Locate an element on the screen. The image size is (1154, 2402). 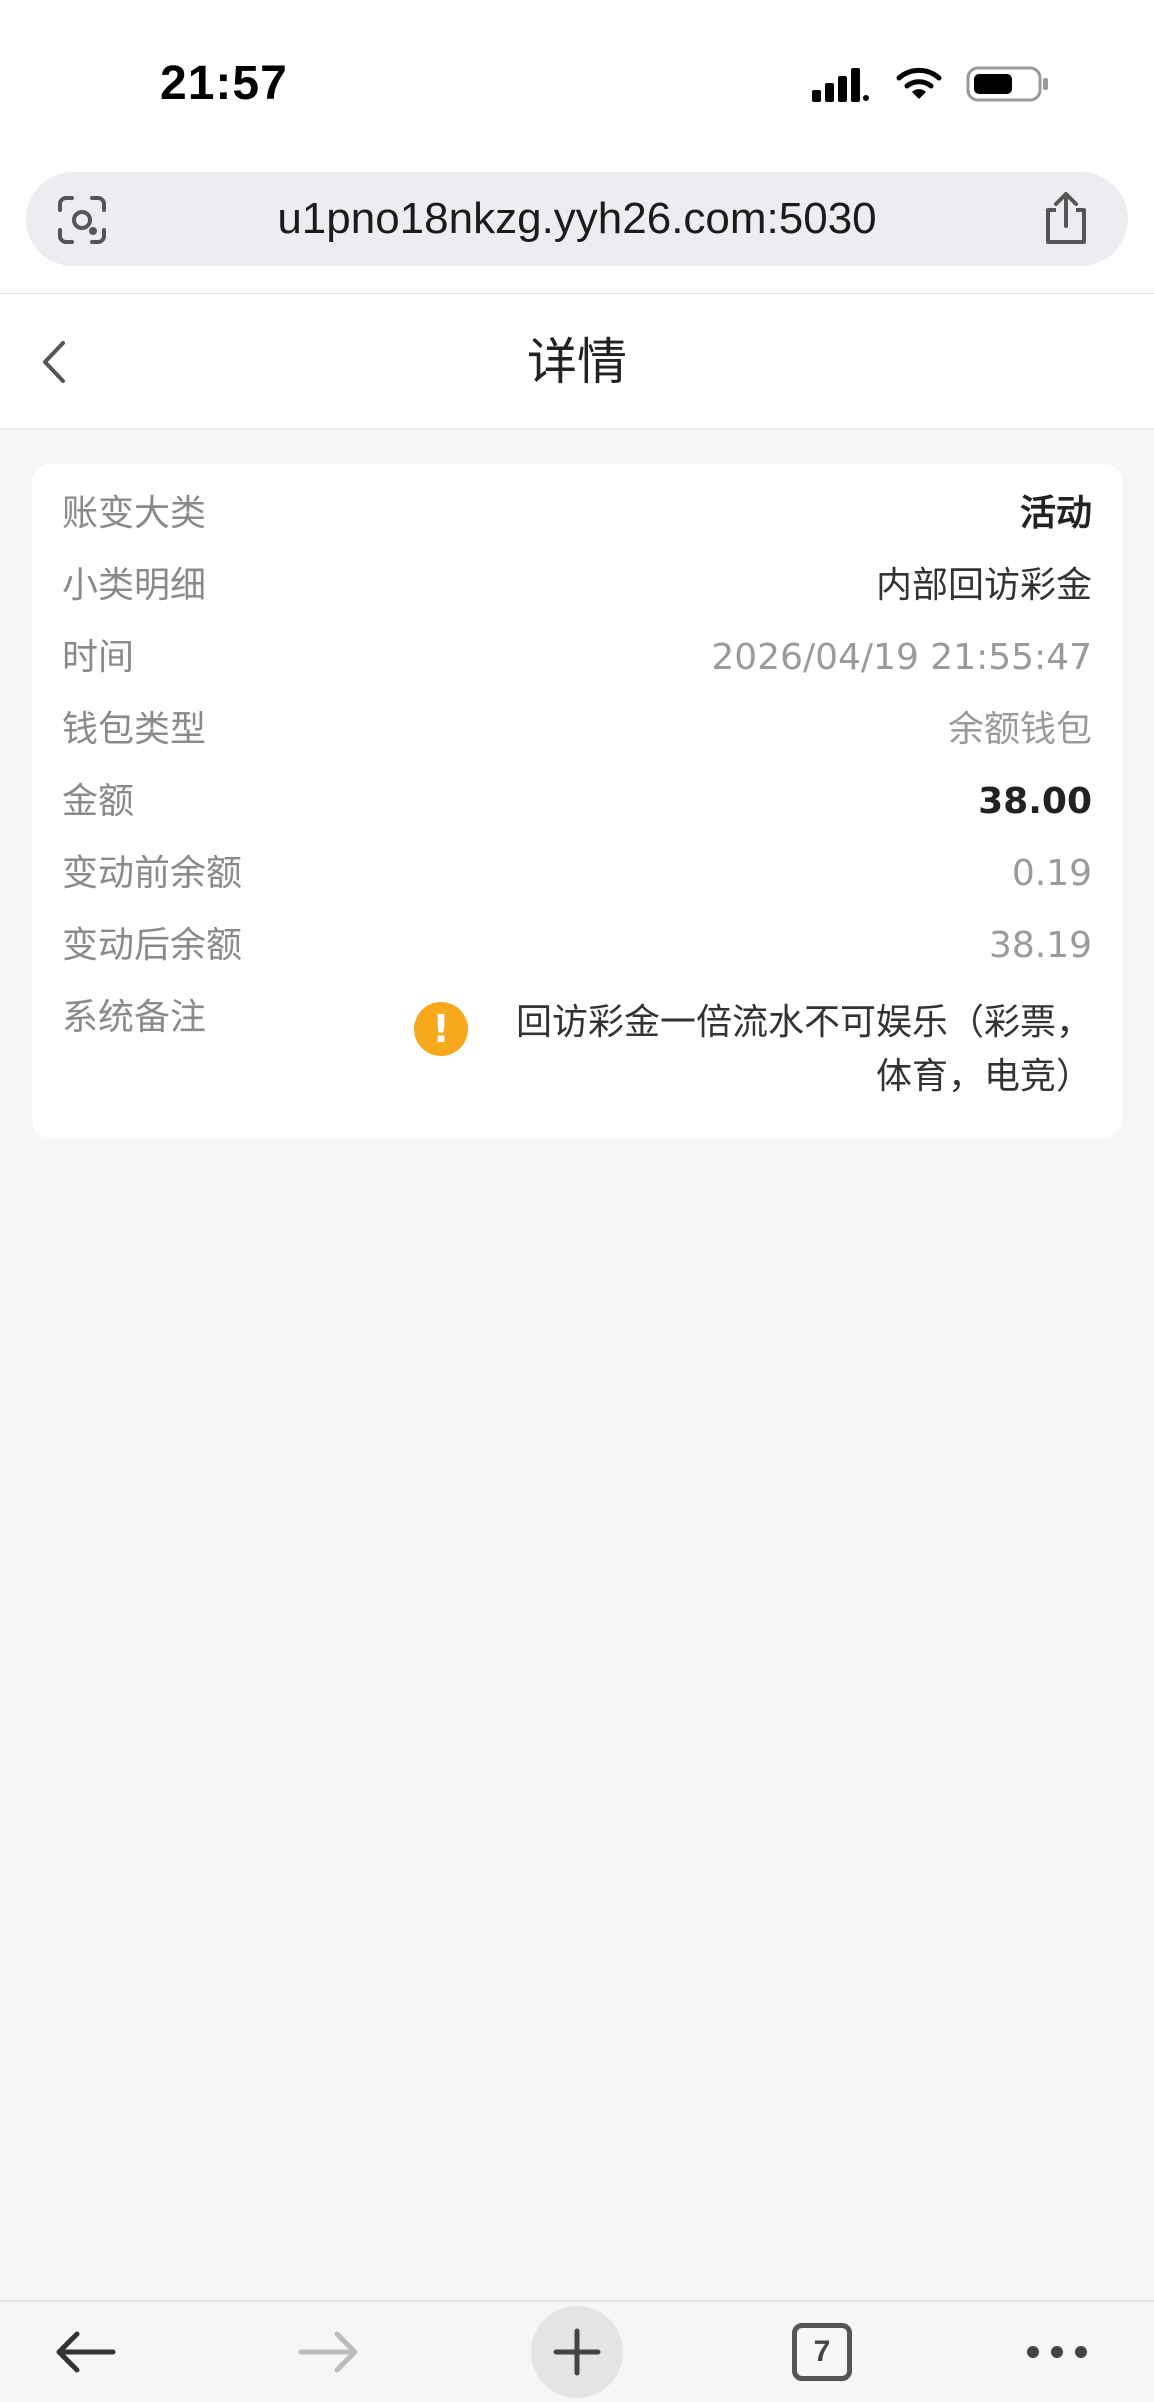
more-menu-button is located at coordinates (1057, 2352).